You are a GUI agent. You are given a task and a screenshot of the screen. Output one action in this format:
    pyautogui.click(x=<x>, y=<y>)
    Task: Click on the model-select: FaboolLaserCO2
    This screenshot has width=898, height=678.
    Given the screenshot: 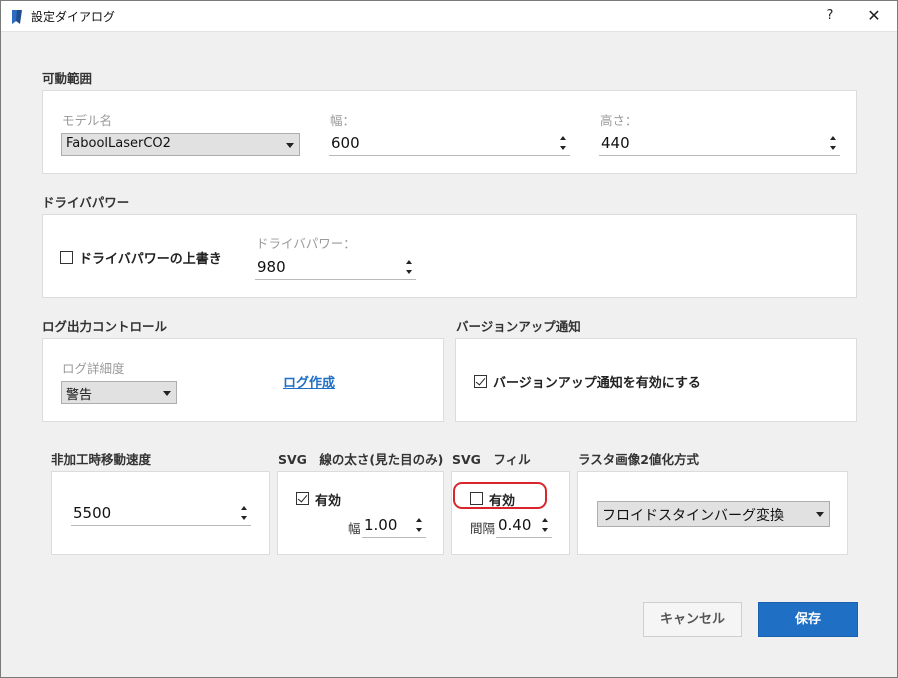 What is the action you would take?
    pyautogui.click(x=180, y=144)
    